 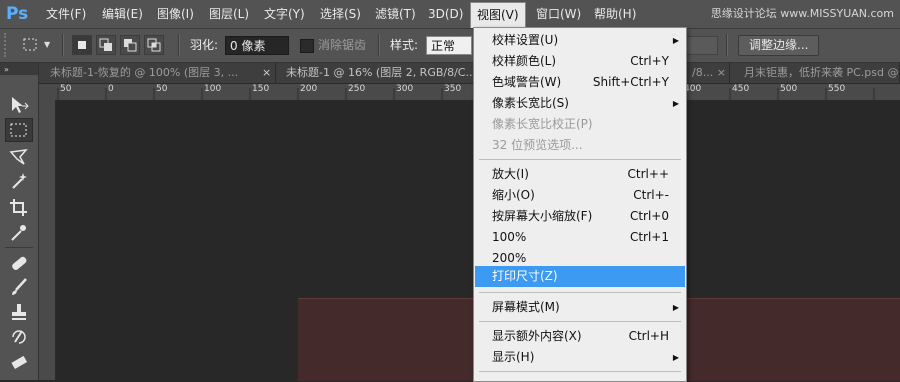 I want to click on menu-item-shortcut: Ctrl+H, so click(x=648, y=336).